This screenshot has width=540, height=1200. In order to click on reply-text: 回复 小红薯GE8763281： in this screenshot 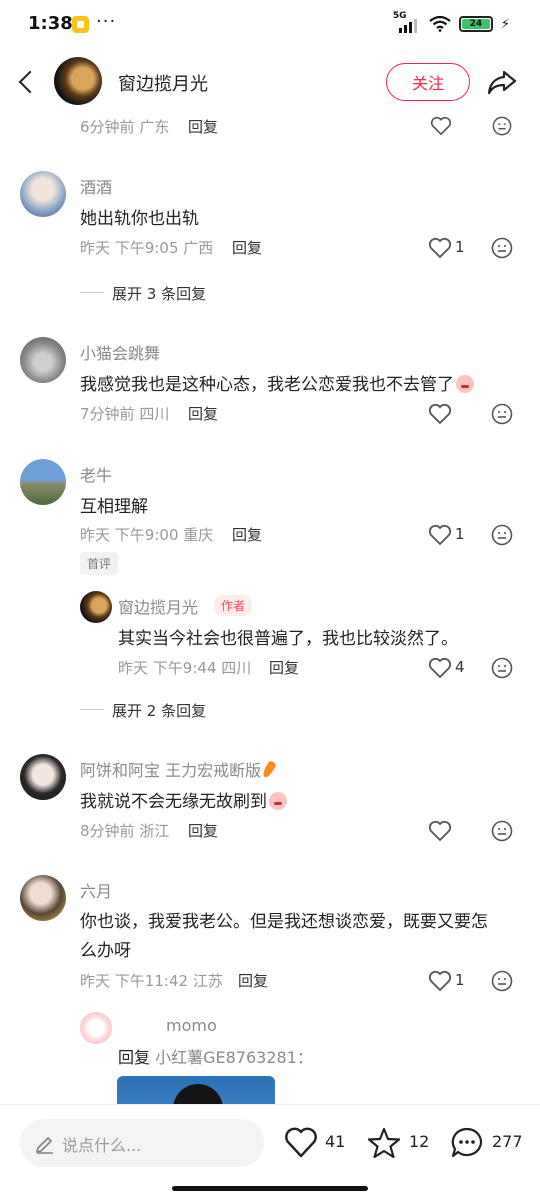, I will do `click(215, 1057)`.